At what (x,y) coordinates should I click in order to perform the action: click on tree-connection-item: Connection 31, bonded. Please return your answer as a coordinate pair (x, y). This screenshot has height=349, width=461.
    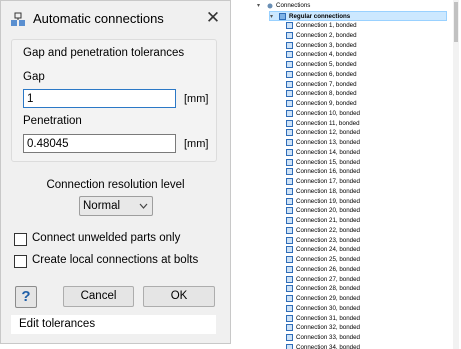
    Looking at the image, I should click on (366, 319).